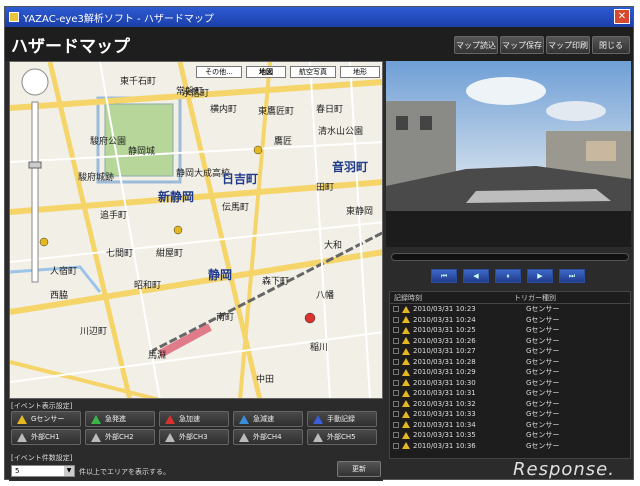  What do you see at coordinates (176, 197) in the screenshot?
I see `map-label-station: 新静岡` at bounding box center [176, 197].